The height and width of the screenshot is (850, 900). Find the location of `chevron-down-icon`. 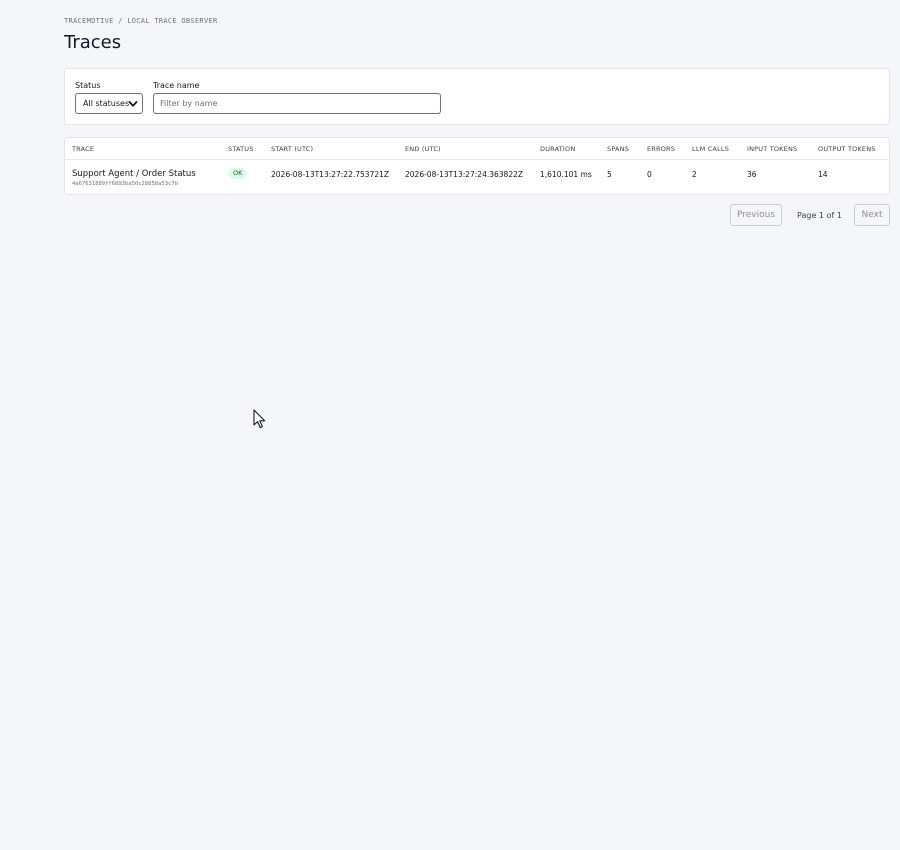

chevron-down-icon is located at coordinates (133, 104).